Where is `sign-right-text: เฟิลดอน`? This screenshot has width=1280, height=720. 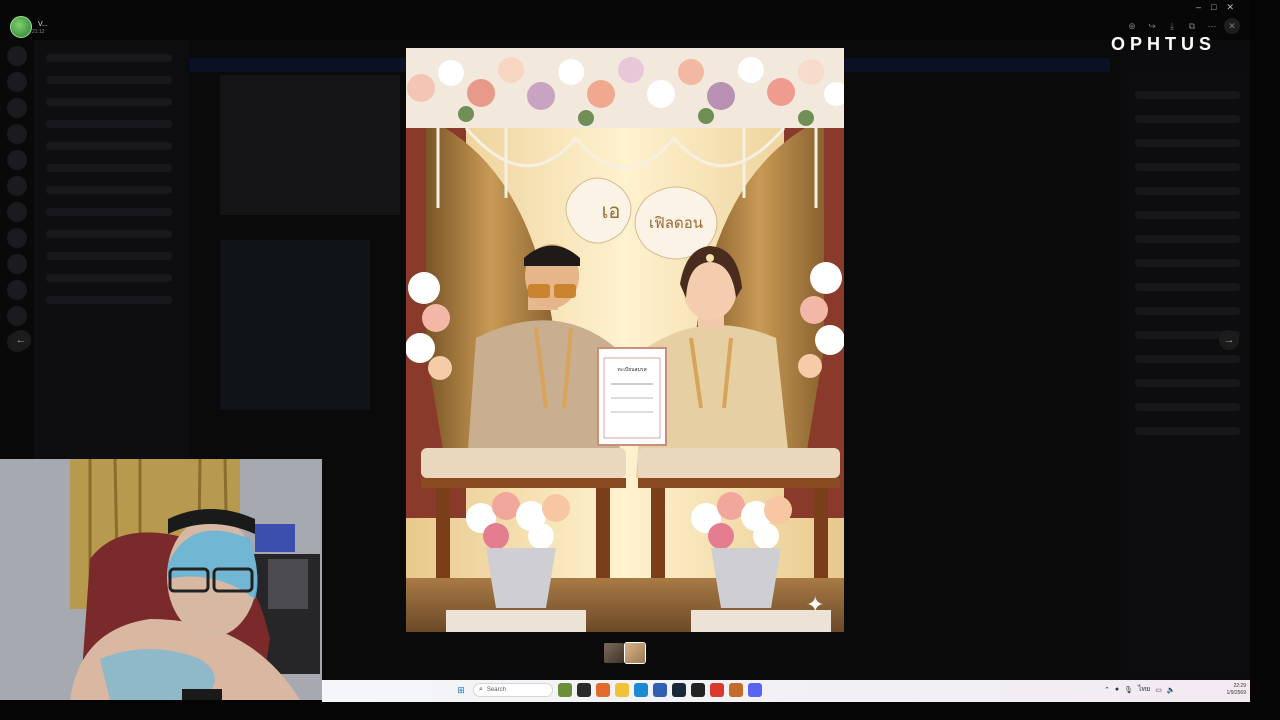 sign-right-text: เฟิลดอน is located at coordinates (676, 223).